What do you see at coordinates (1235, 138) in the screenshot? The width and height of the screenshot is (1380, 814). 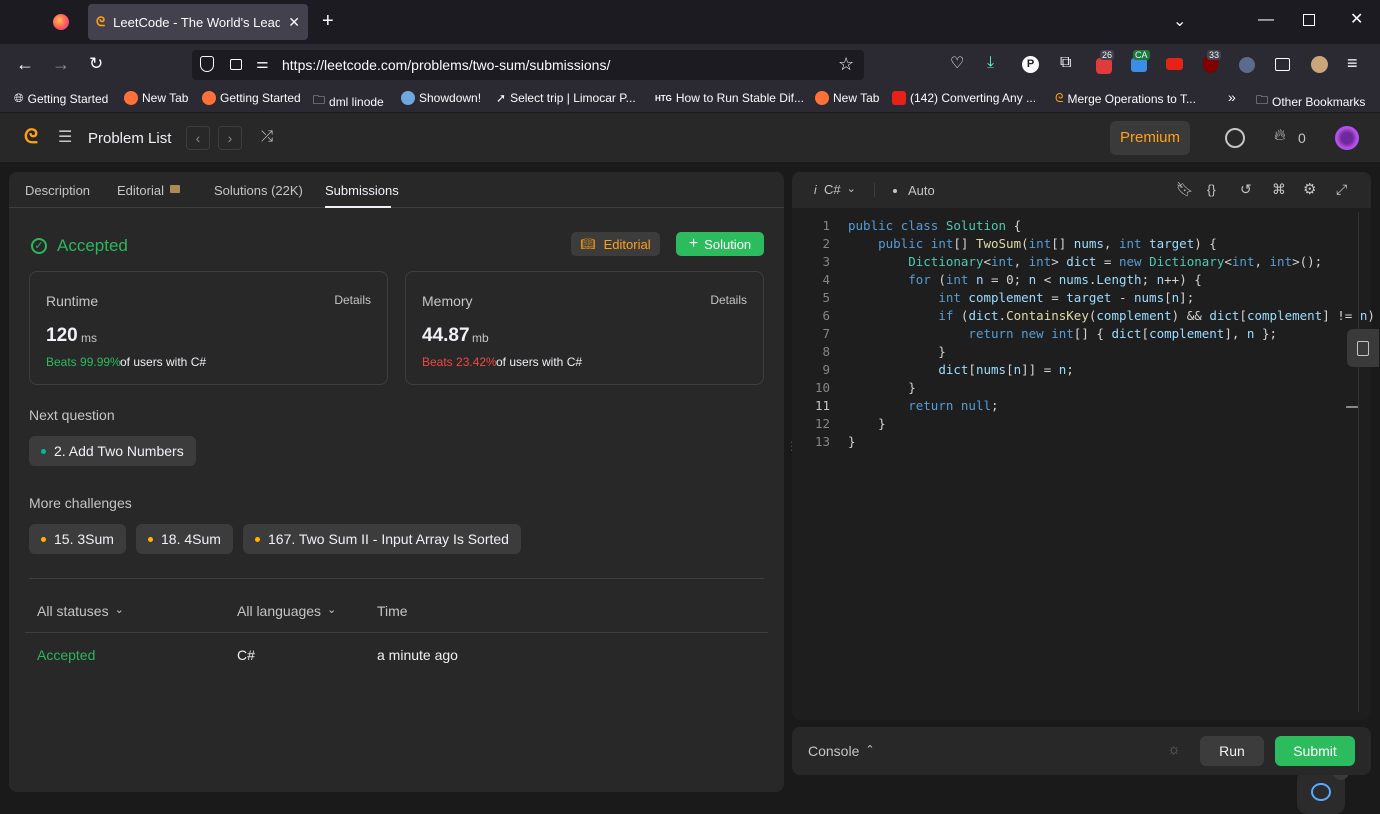 I see `alarm-clock-icon` at bounding box center [1235, 138].